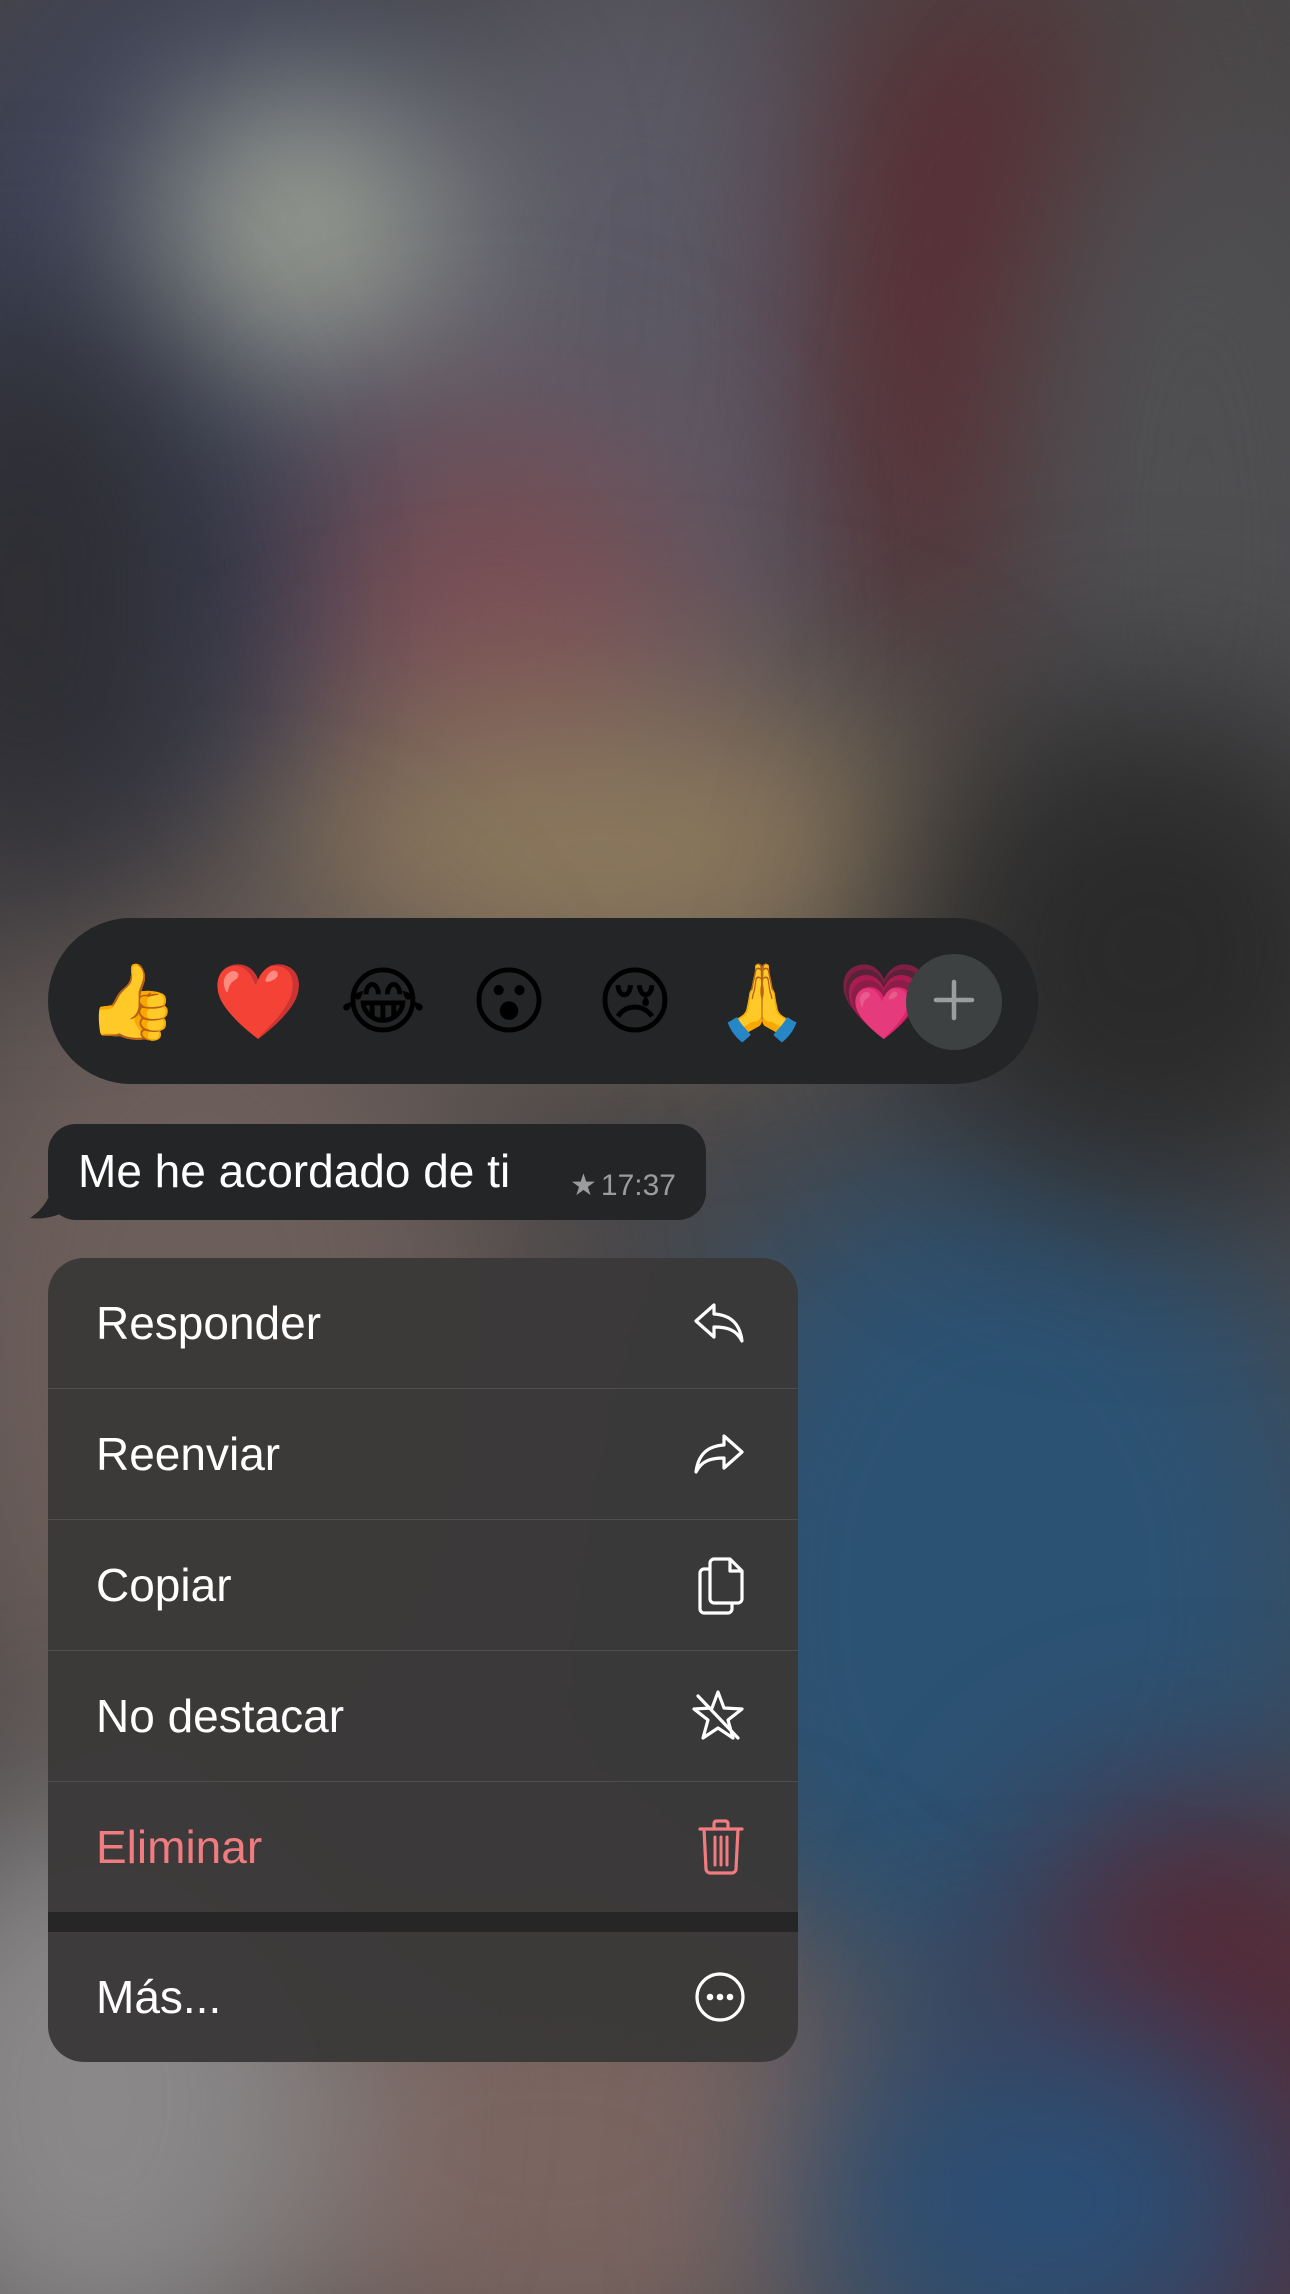 This screenshot has height=2294, width=1290. What do you see at coordinates (209, 1323) in the screenshot?
I see `menu-item-label: Responder` at bounding box center [209, 1323].